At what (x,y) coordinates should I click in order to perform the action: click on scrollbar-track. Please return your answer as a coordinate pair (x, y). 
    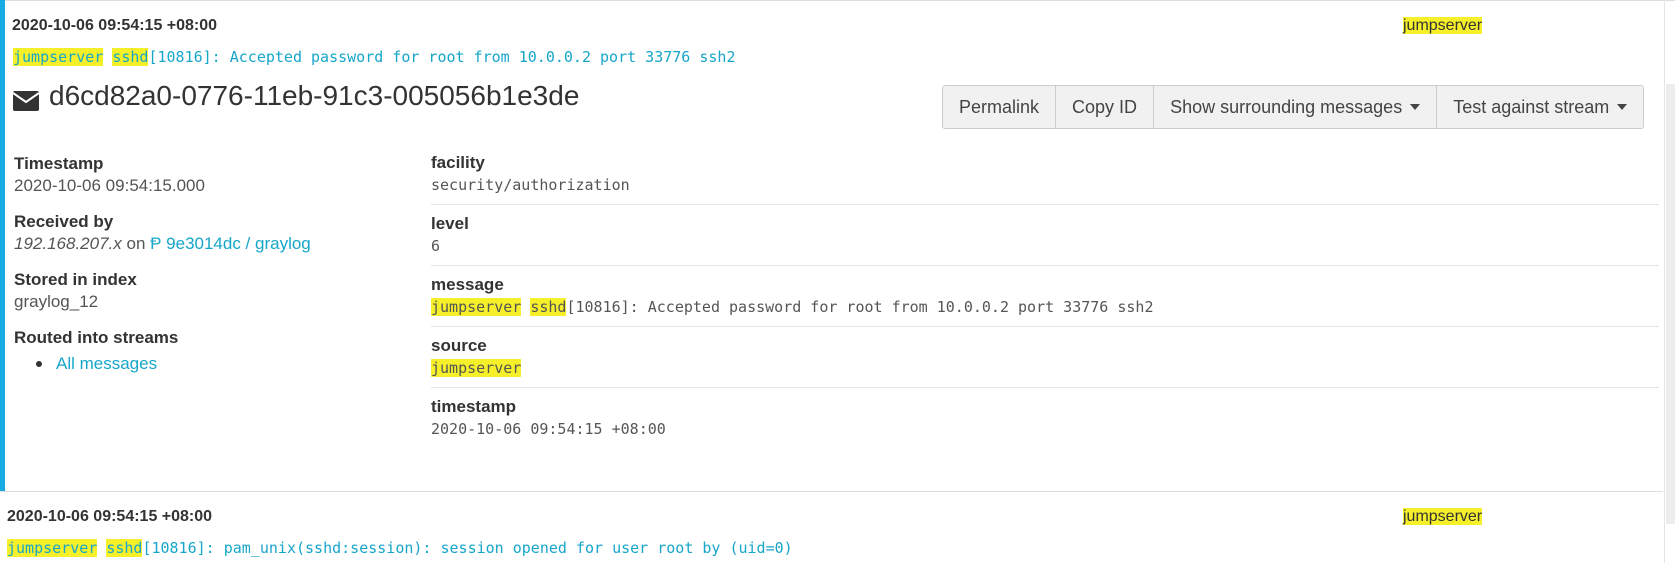
    Looking at the image, I should click on (1664, 281).